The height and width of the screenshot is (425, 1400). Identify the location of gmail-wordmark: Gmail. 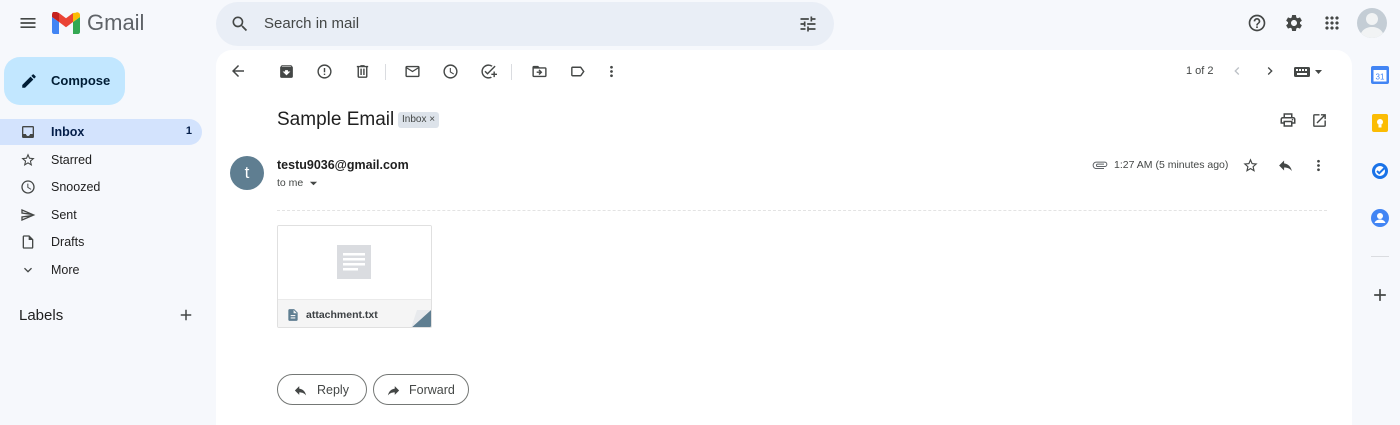
(116, 22).